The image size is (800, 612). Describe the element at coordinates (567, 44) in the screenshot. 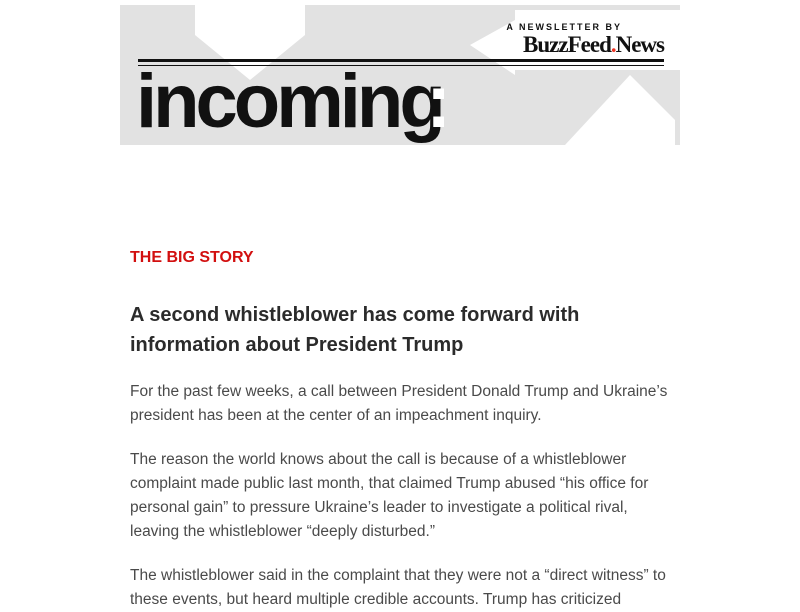

I see `brand-name: BuzzFeed` at that location.